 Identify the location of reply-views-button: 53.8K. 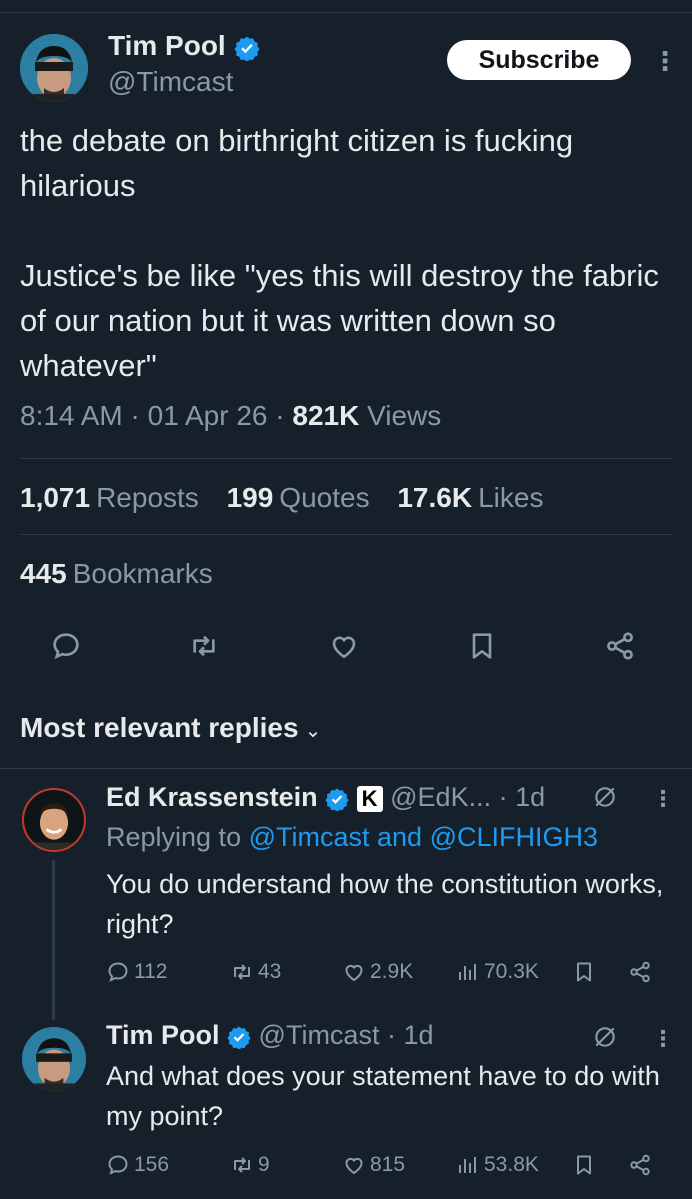
(497, 1165).